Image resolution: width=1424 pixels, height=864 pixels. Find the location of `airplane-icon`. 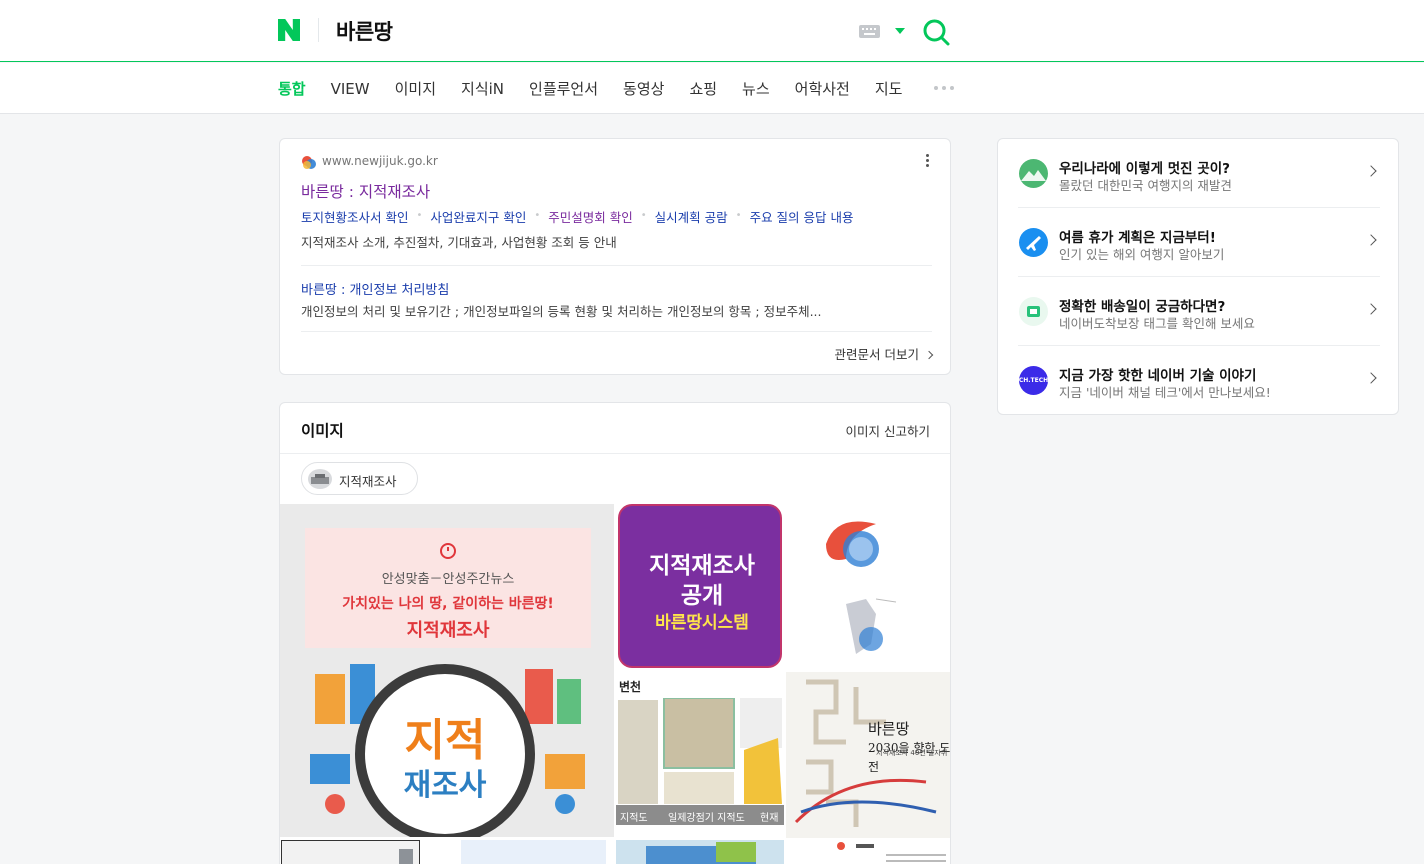

airplane-icon is located at coordinates (1033, 242).